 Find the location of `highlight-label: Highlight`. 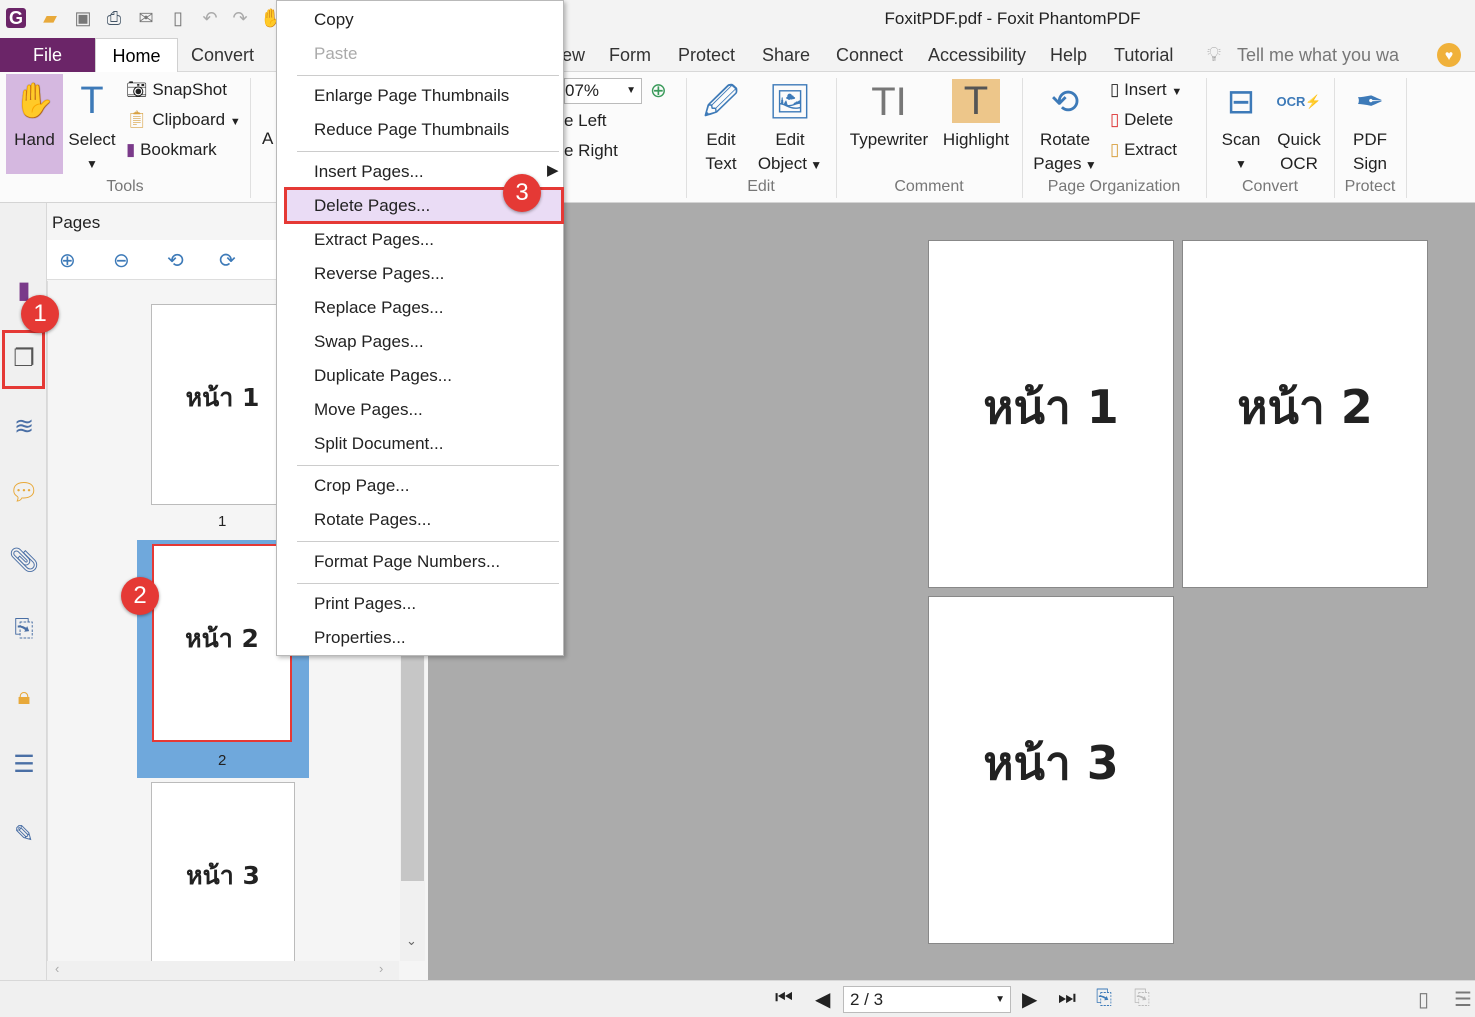

highlight-label: Highlight is located at coordinates (976, 139).